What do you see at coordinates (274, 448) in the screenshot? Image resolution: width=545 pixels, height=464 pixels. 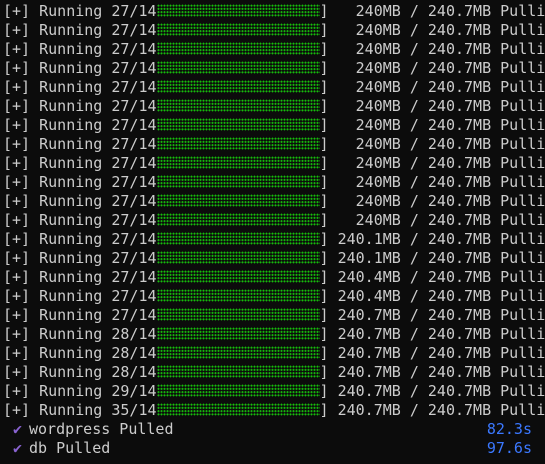 I see `pulled-line: ✔ db Pulled 97.6s` at bounding box center [274, 448].